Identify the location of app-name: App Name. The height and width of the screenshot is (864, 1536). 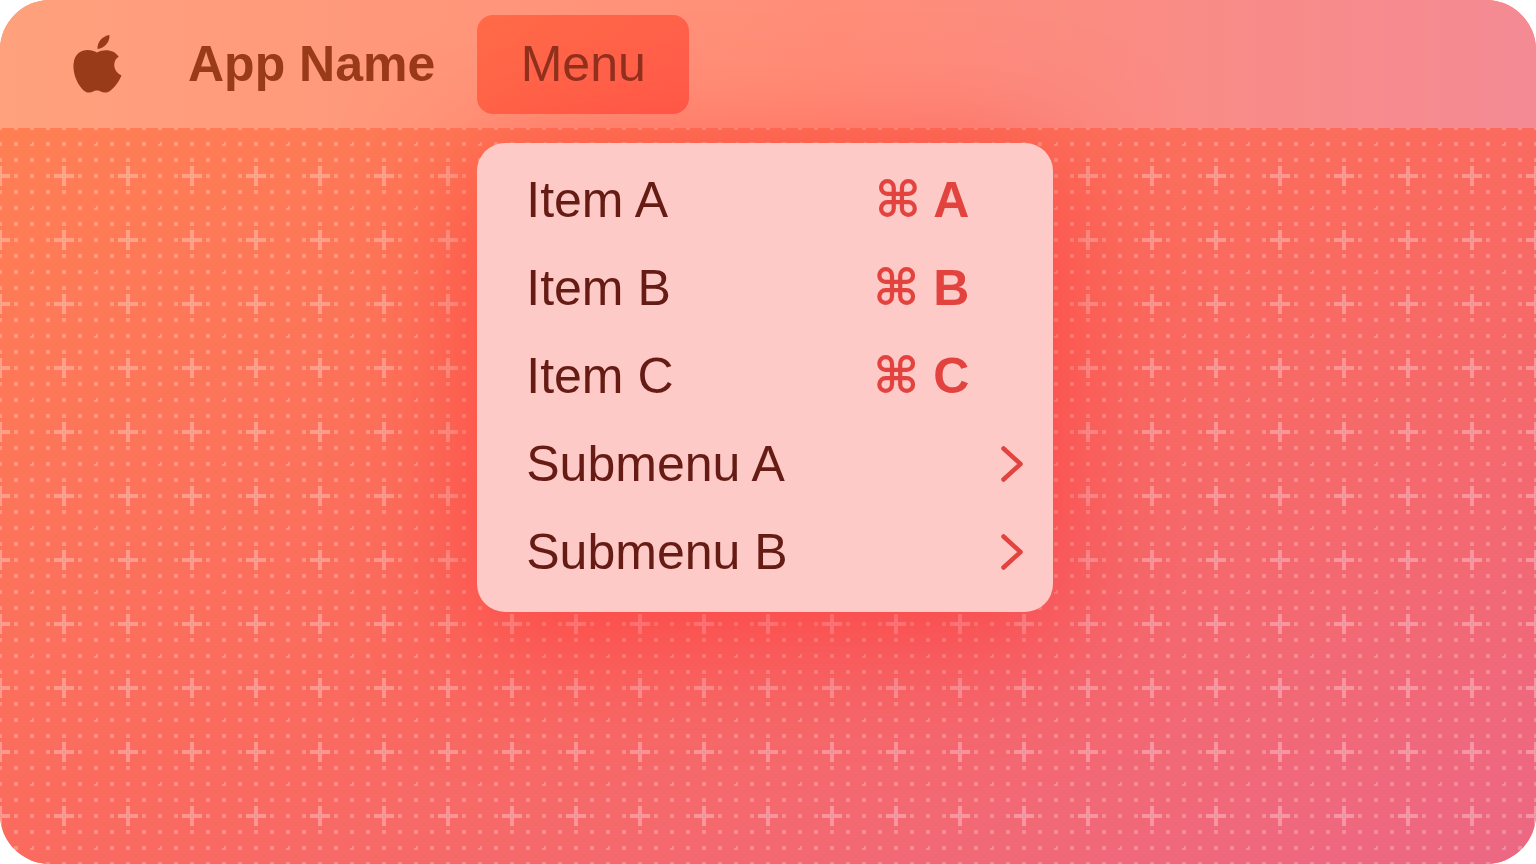
(312, 64).